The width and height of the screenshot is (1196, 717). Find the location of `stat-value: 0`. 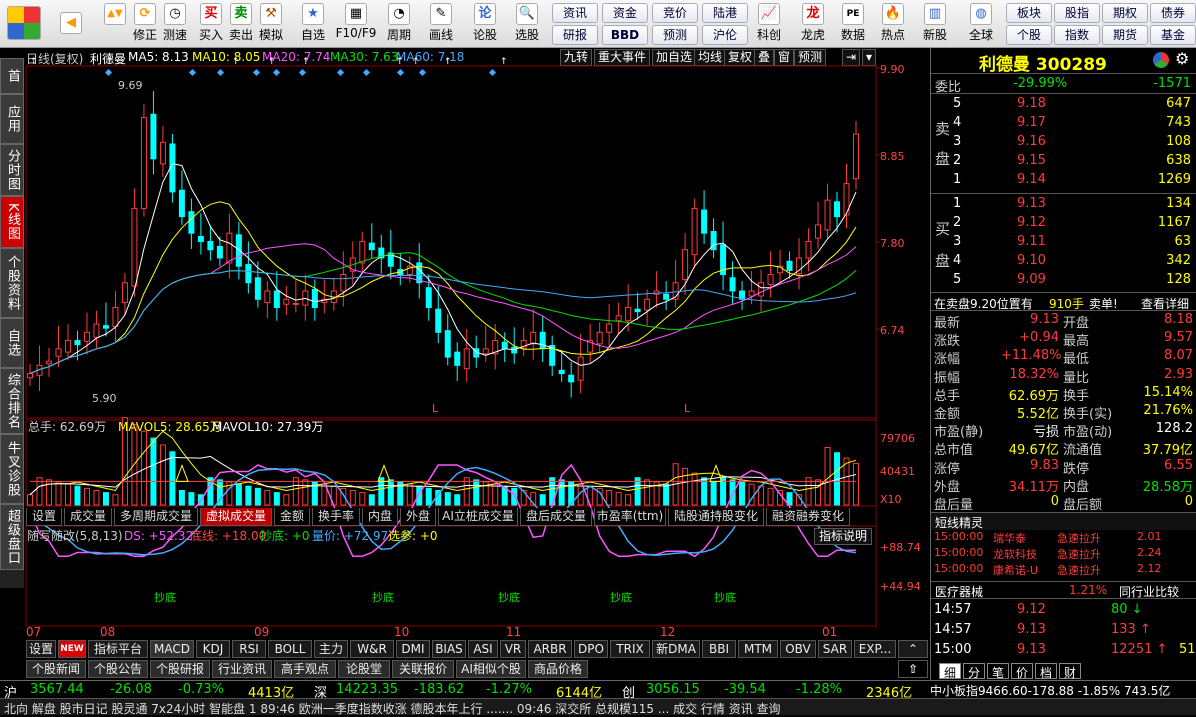

stat-value: 0 is located at coordinates (1188, 501).